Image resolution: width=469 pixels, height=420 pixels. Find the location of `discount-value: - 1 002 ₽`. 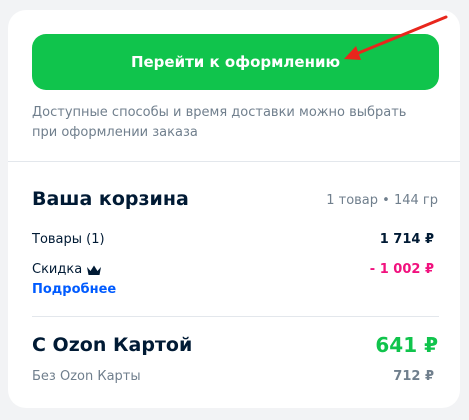

discount-value: - 1 002 ₽ is located at coordinates (401, 269).